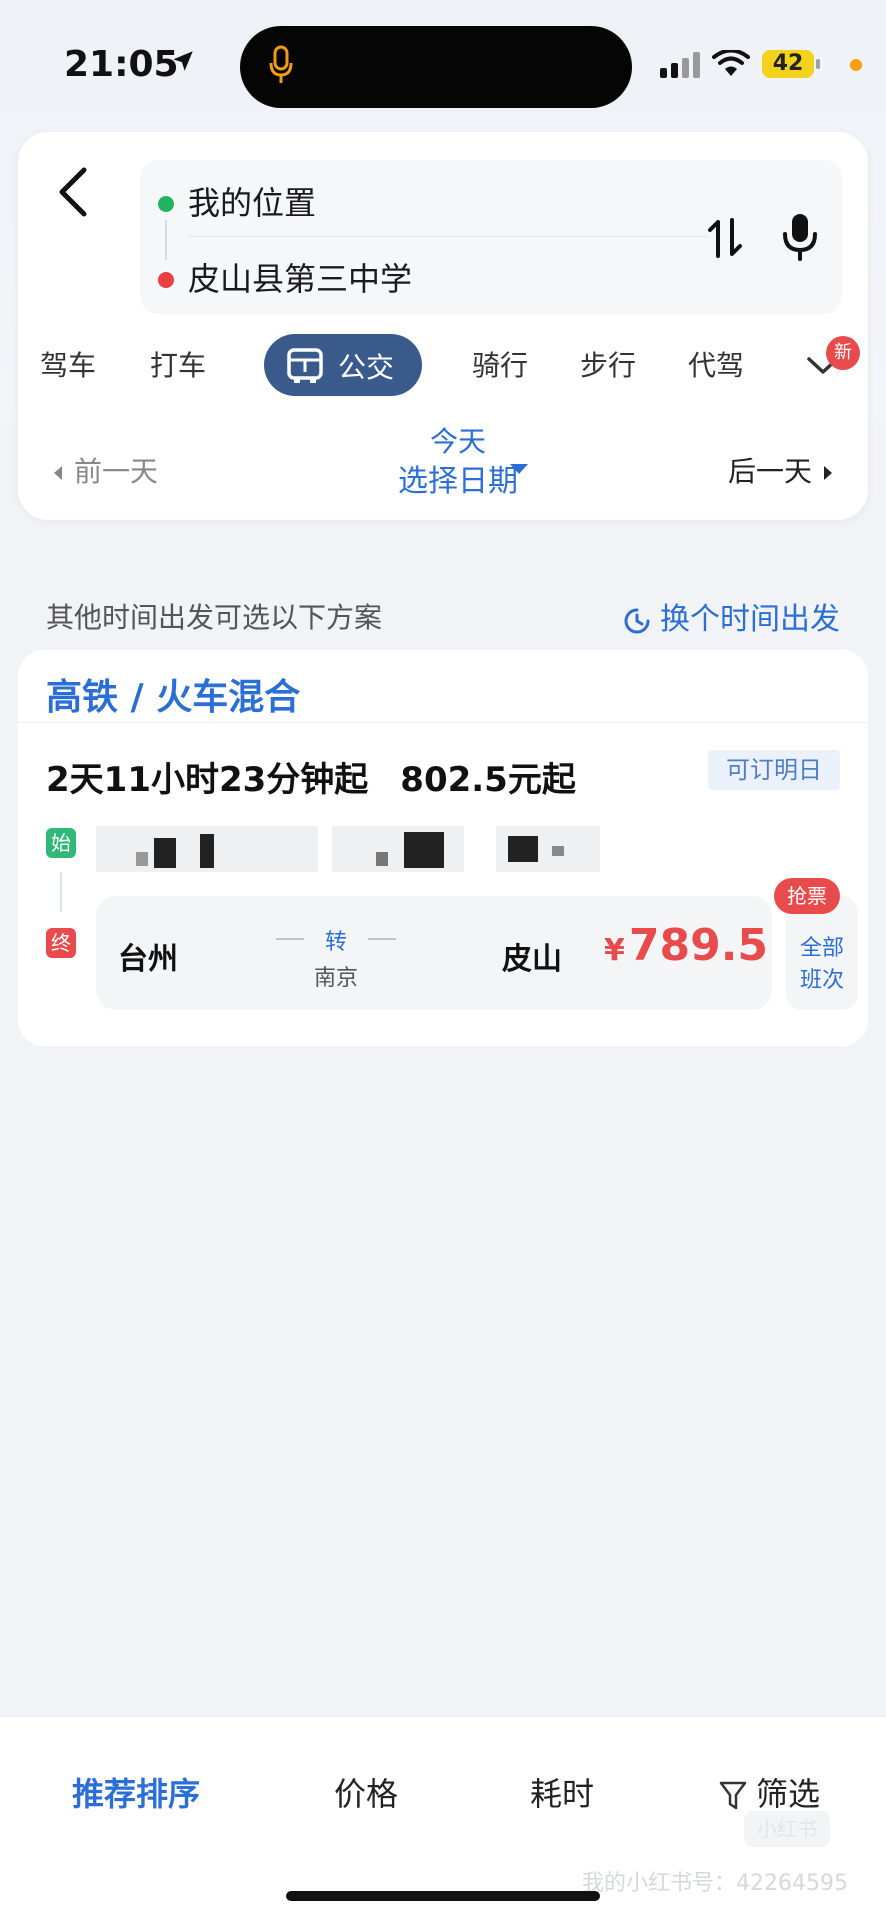  I want to click on travel-mode-tabs: 驾车 打车 公交 骑行 步行 代驾 新, so click(443, 365).